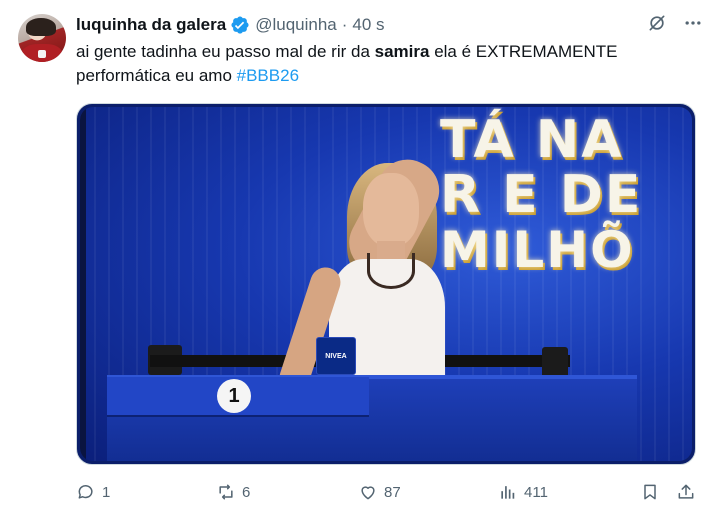  What do you see at coordinates (83, 284) in the screenshot?
I see `frame-edge` at bounding box center [83, 284].